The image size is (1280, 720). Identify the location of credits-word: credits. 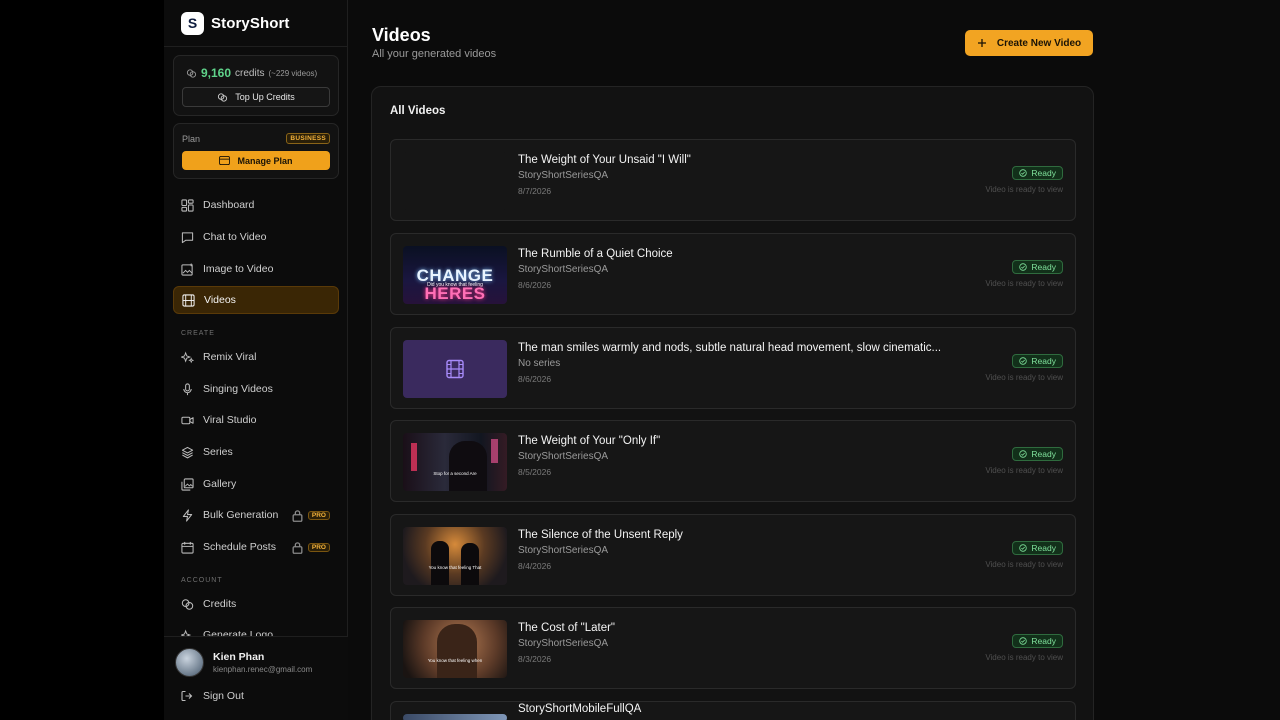
(250, 73).